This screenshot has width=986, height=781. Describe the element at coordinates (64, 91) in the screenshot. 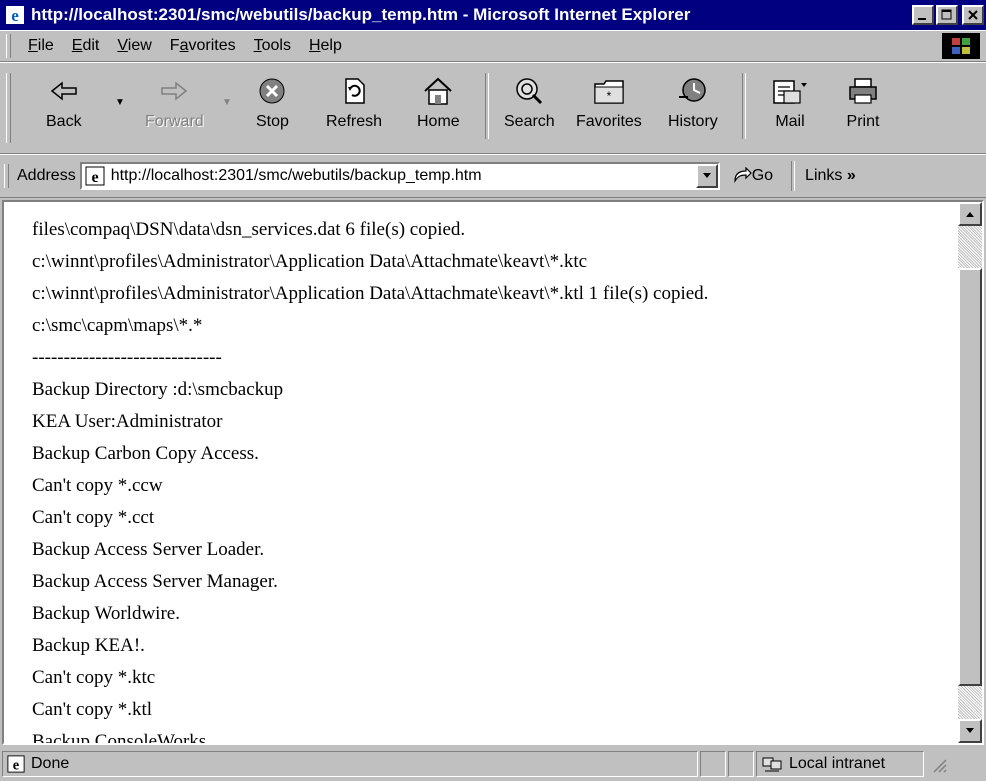

I see `back-arrow-icon` at that location.